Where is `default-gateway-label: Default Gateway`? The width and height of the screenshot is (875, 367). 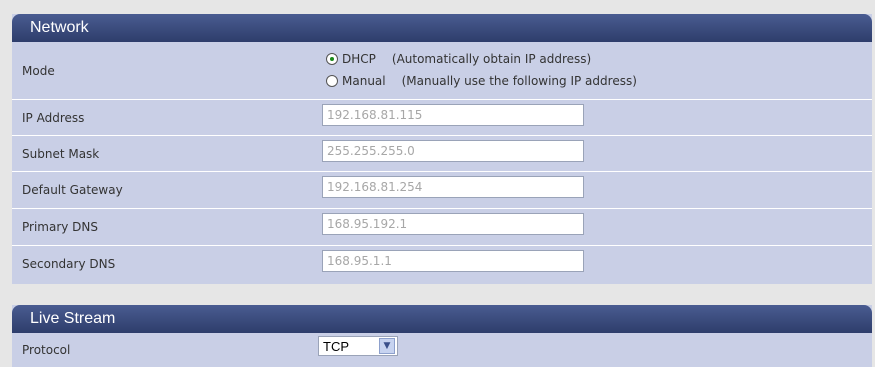
default-gateway-label: Default Gateway is located at coordinates (72, 190).